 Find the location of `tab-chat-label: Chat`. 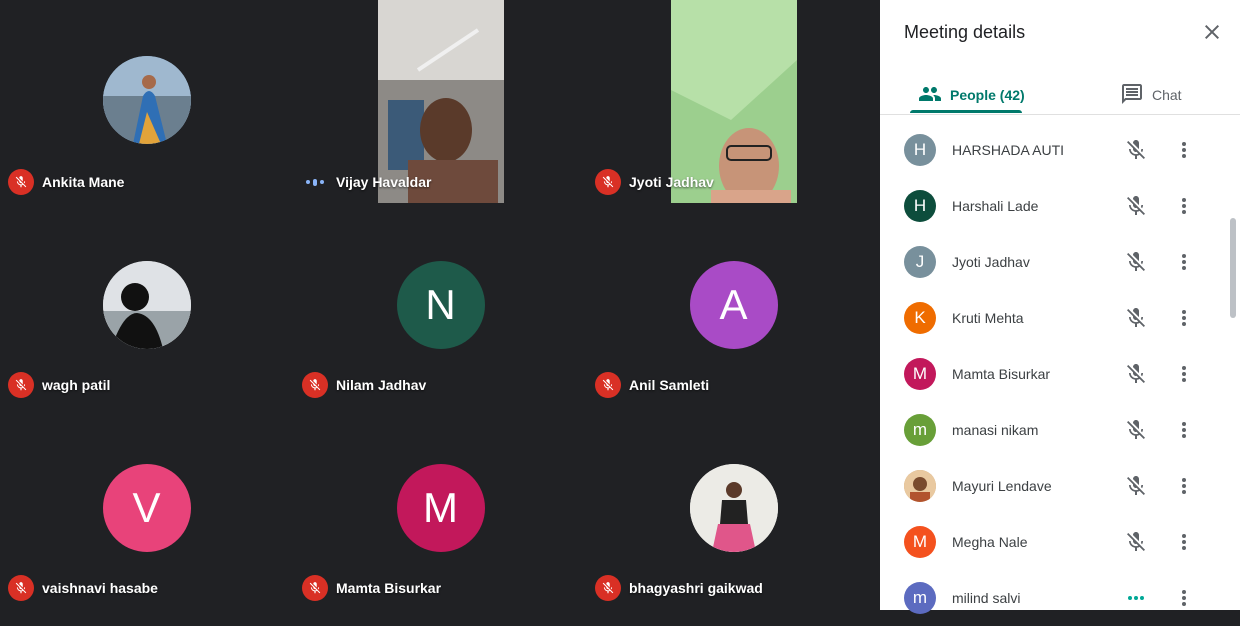

tab-chat-label: Chat is located at coordinates (1167, 95).